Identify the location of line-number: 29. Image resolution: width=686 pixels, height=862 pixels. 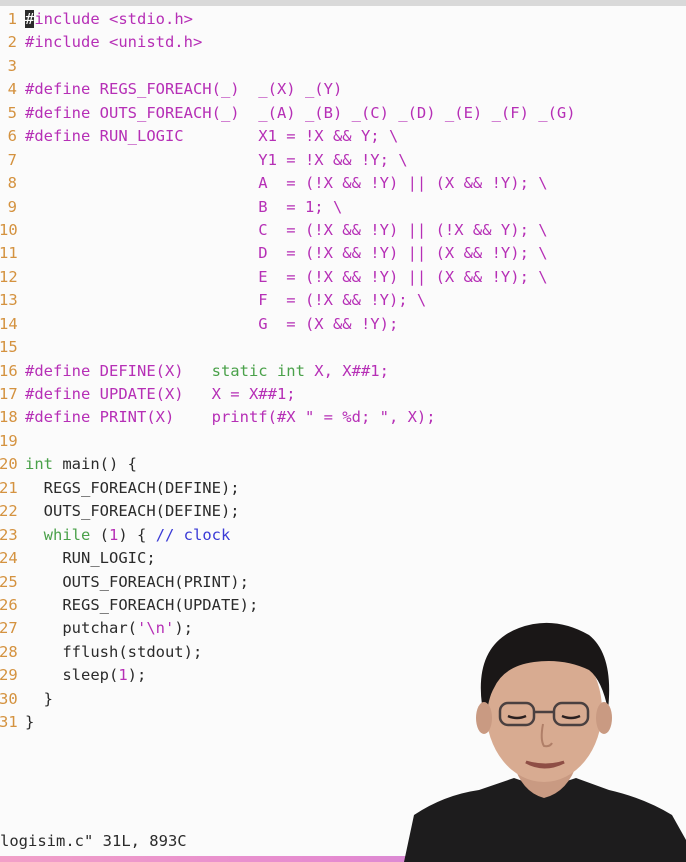
(9, 675).